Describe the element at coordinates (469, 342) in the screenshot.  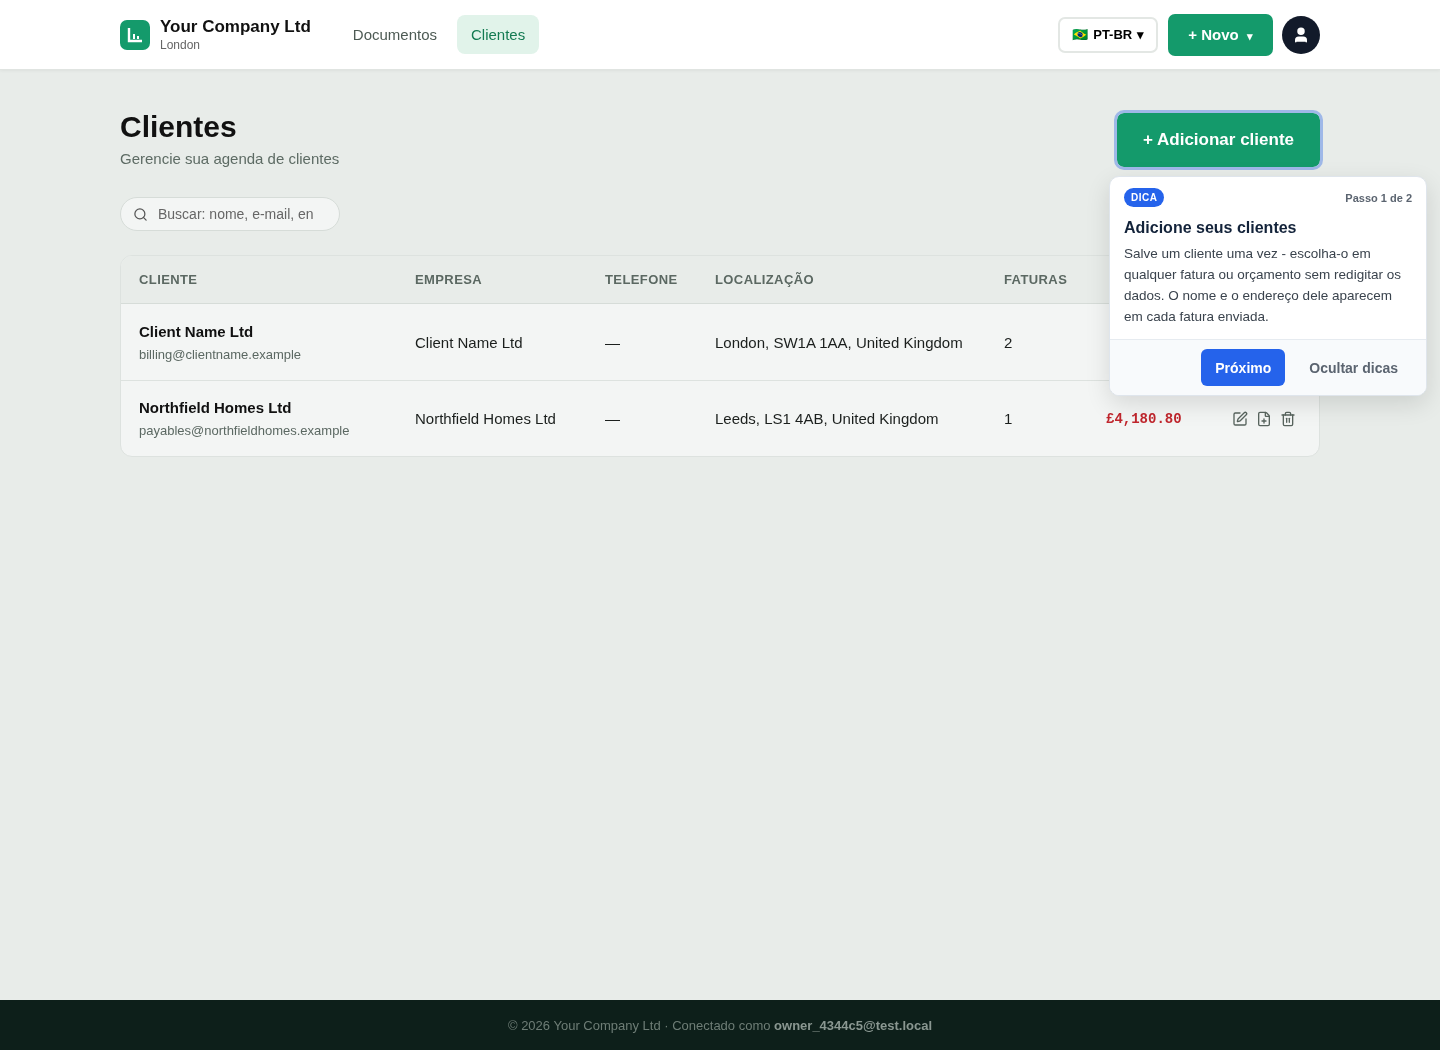
I see `table-cell-text: Client Name Ltd` at that location.